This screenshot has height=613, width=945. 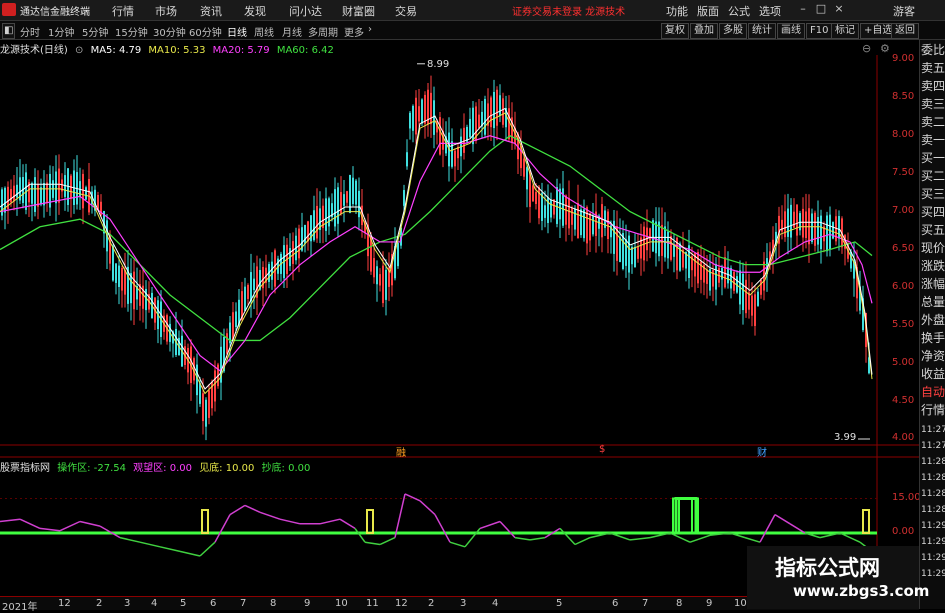 What do you see at coordinates (905, 31) in the screenshot?
I see `return-button: 返回` at bounding box center [905, 31].